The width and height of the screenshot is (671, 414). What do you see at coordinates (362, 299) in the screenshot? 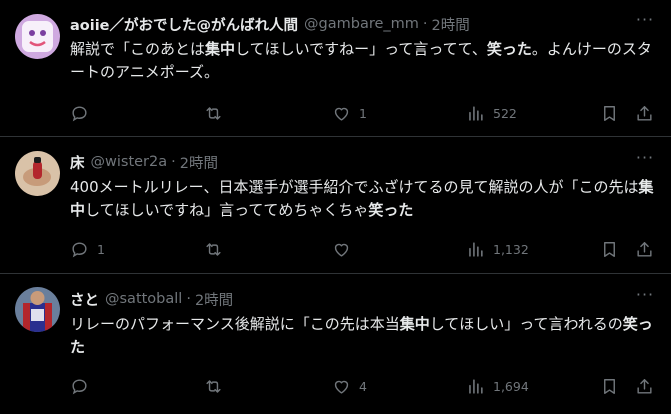
I see `tweet-header: さと @sattoball · 2時間` at bounding box center [362, 299].